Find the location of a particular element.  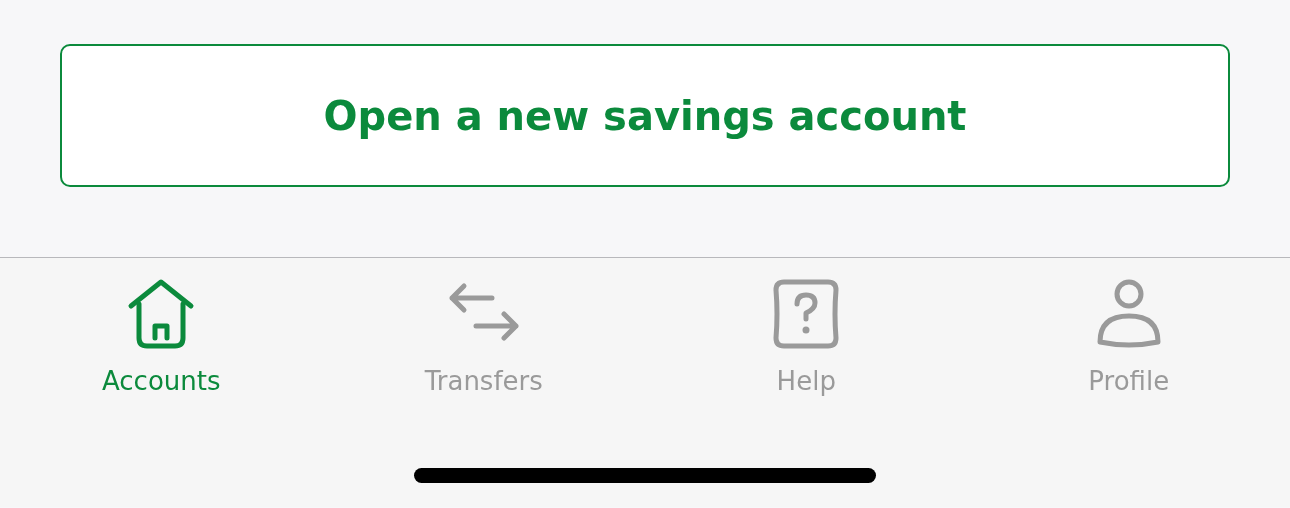

tab: Accounts is located at coordinates (161, 336).